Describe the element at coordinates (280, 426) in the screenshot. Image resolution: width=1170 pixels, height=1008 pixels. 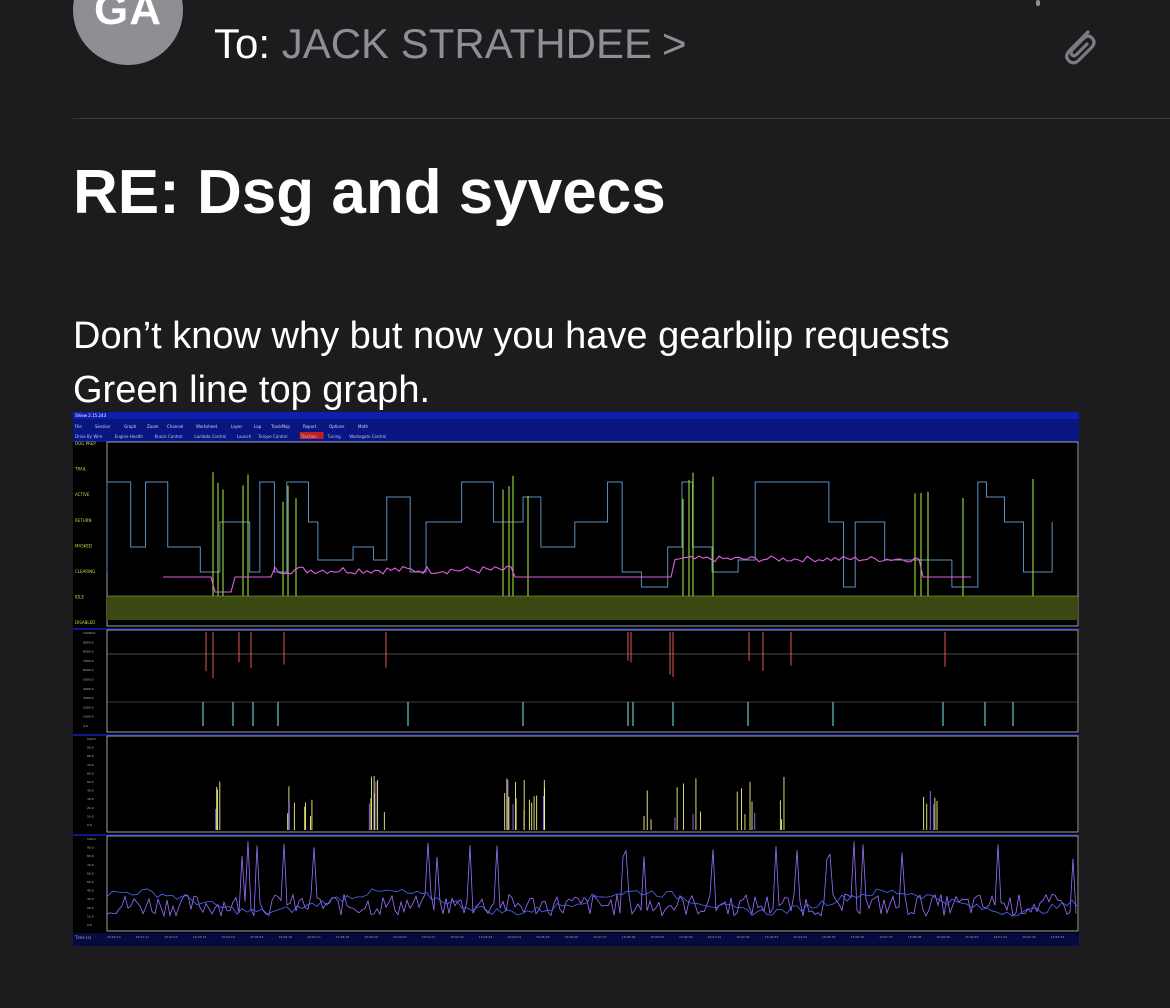
I see `menu-item: TrackMap` at that location.